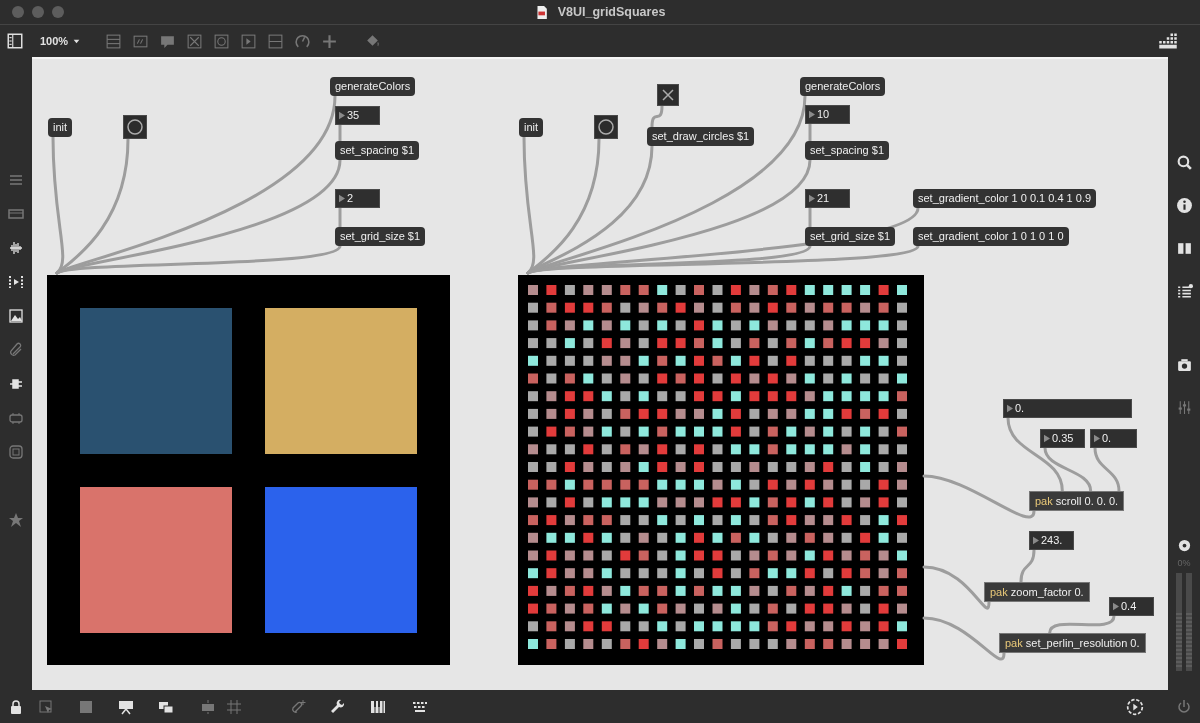 The width and height of the screenshot is (1200, 723). What do you see at coordinates (16, 282) in the screenshot?
I see `video-icon` at bounding box center [16, 282].